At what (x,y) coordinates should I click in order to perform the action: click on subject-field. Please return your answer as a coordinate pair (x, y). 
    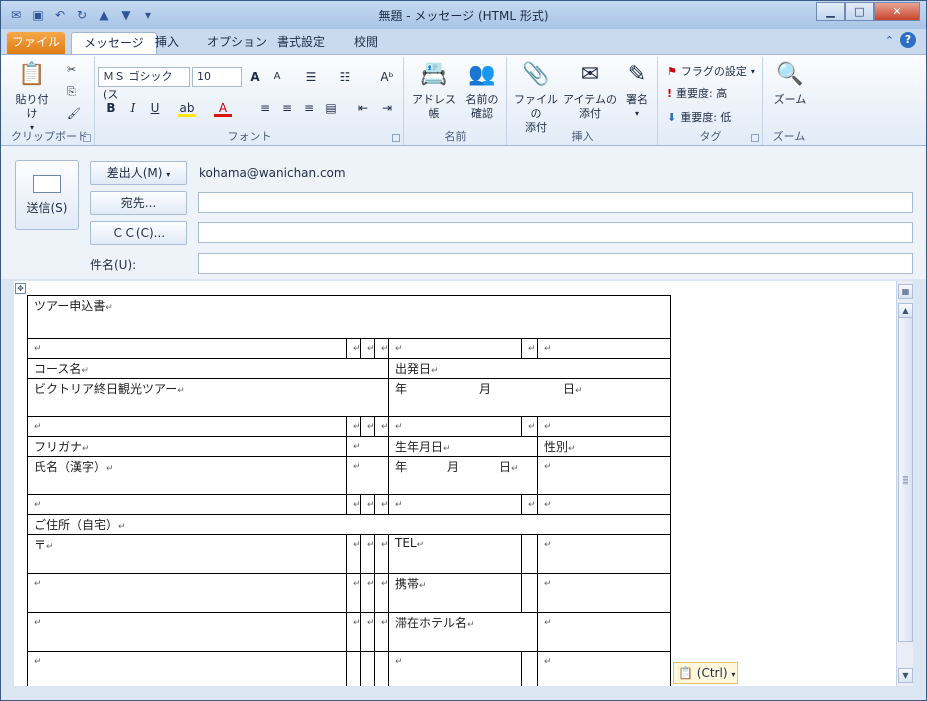
    Looking at the image, I should click on (555, 263).